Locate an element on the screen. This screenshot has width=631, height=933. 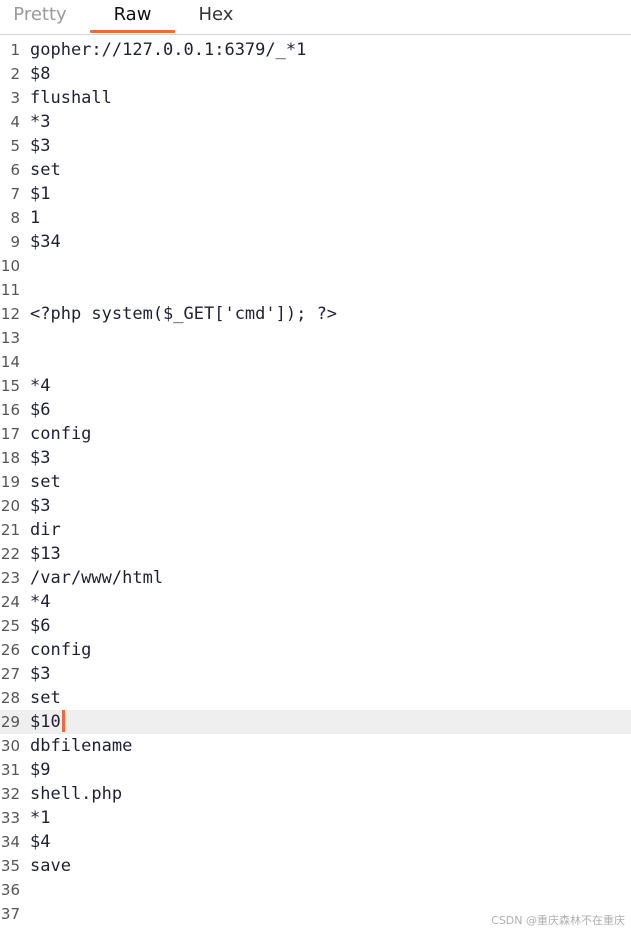
code-line: 24 *4 is located at coordinates (315, 602).